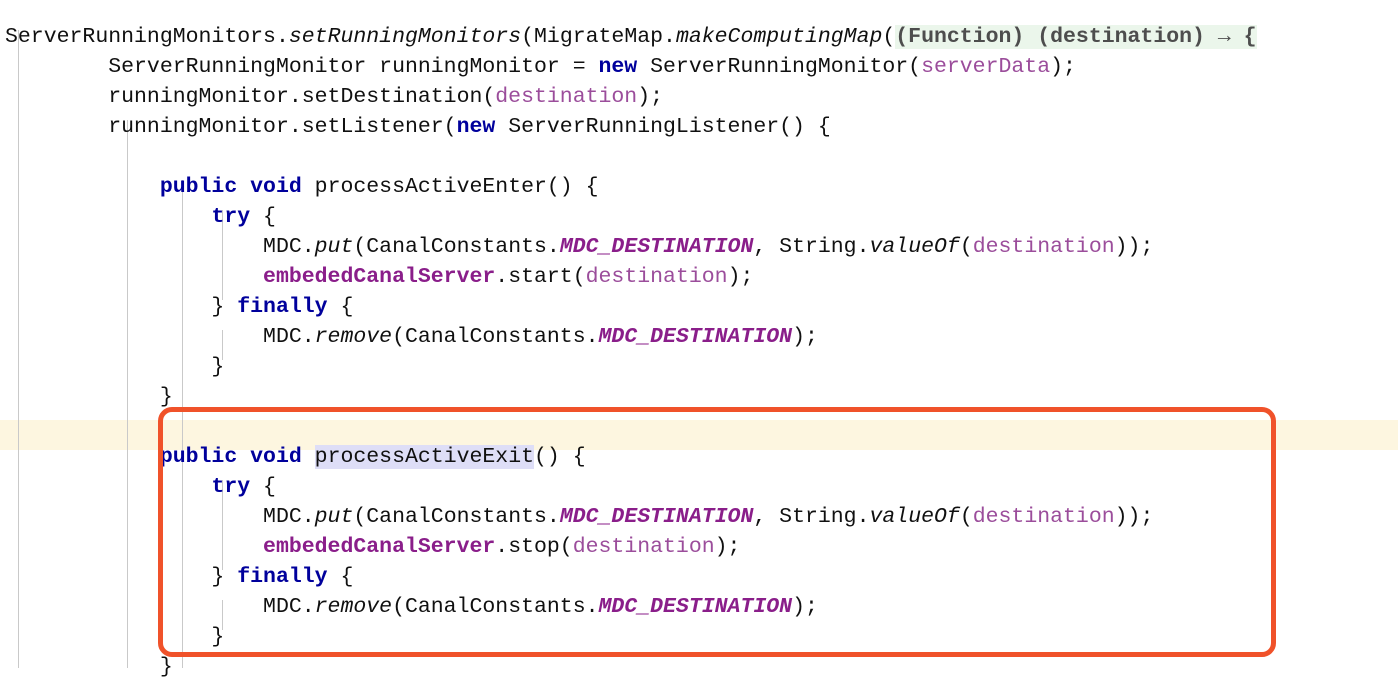 The height and width of the screenshot is (682, 1398). I want to click on code-token: try, so click(231, 216).